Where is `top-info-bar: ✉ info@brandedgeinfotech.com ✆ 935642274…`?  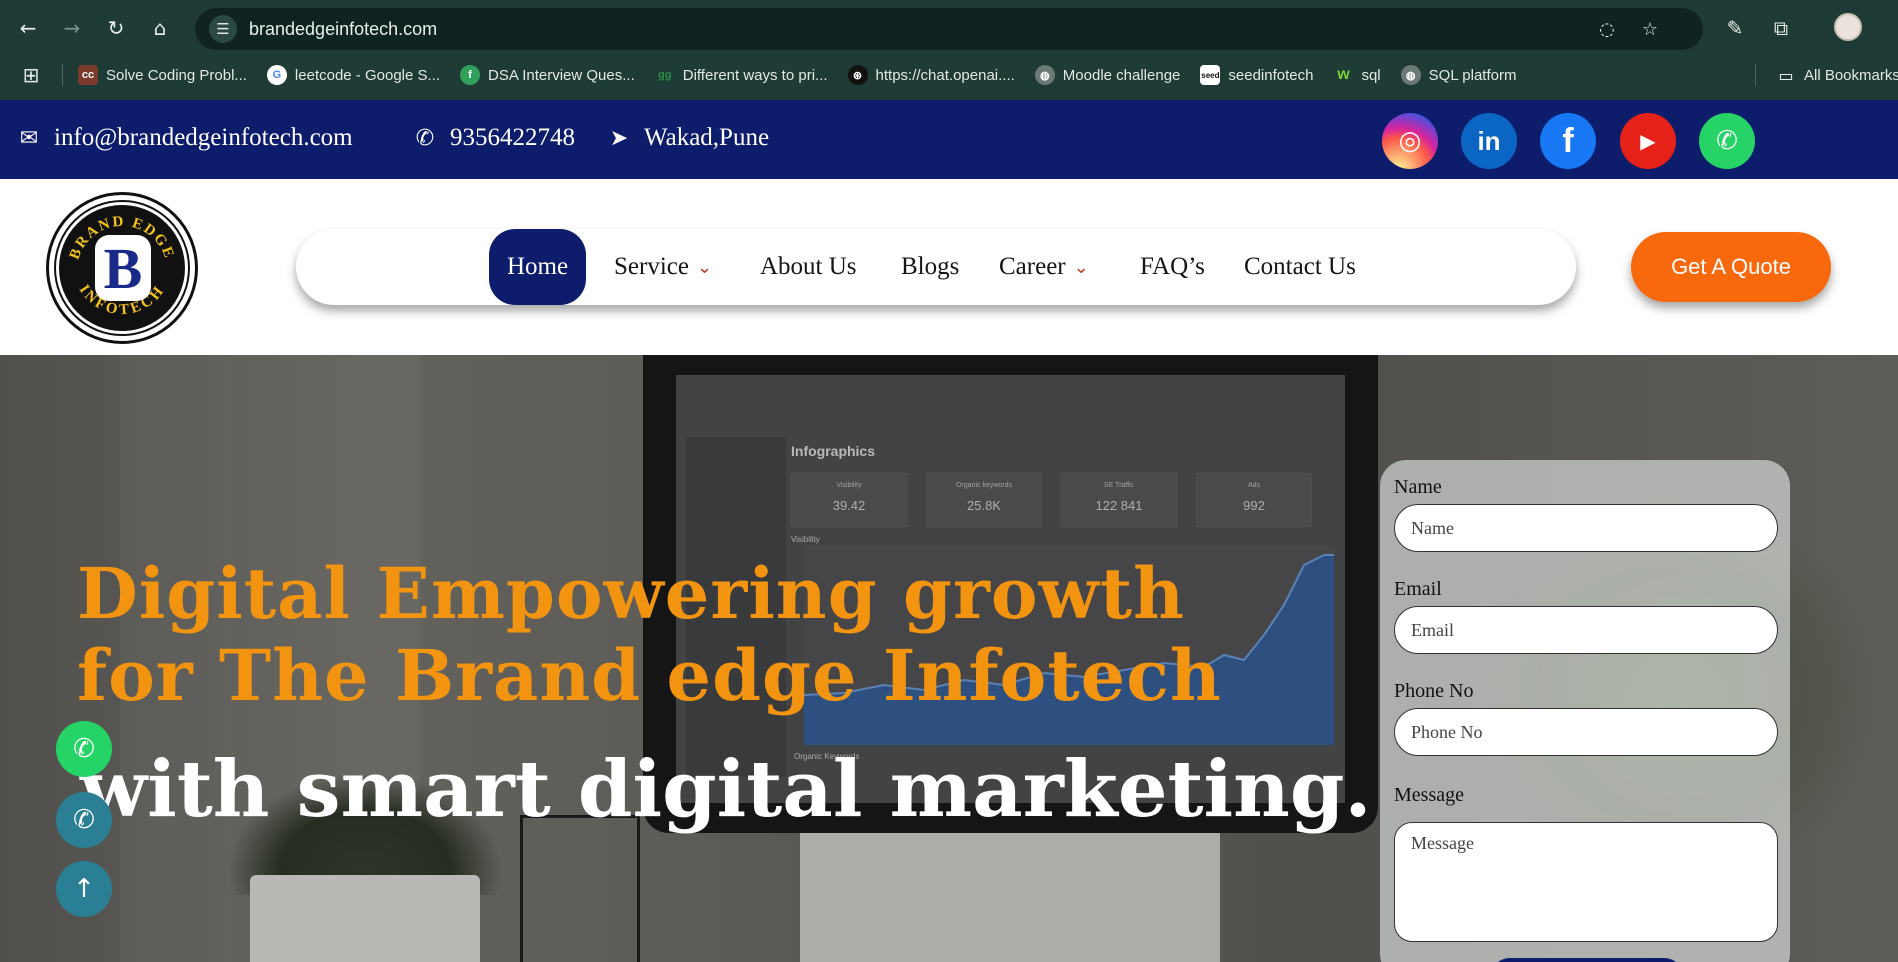
top-info-bar: ✉ info@brandedgeinfotech.com ✆ 935642274… is located at coordinates (949, 139).